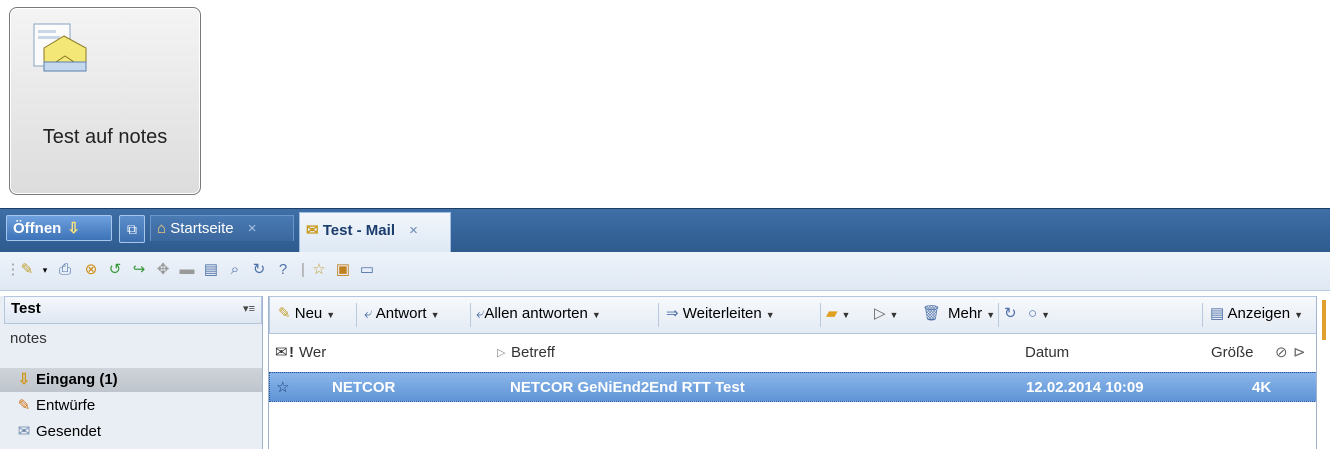 This screenshot has height=449, width=1330. Describe the element at coordinates (880, 313) in the screenshot. I see `flag-icon: ▷` at that location.